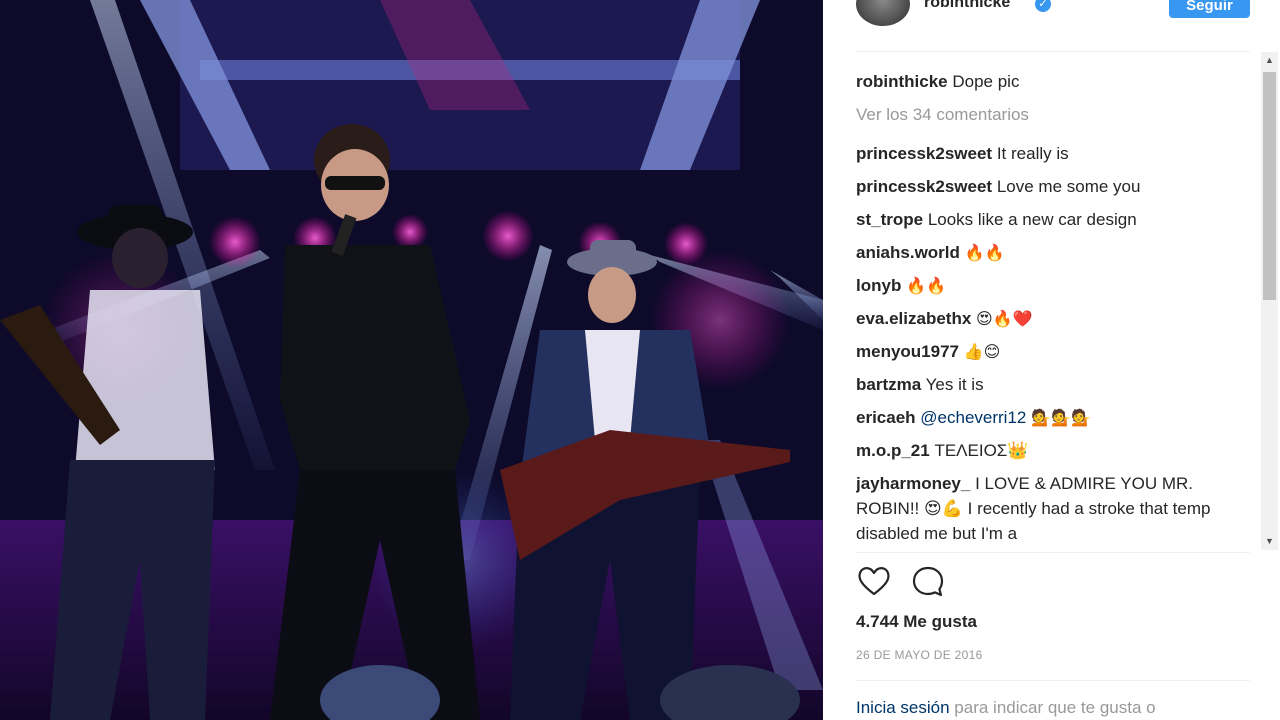 The image size is (1280, 720). I want to click on comment-item: m.o.p_21 ΤΕΛΕΙΟΣ👑, so click(1038, 450).